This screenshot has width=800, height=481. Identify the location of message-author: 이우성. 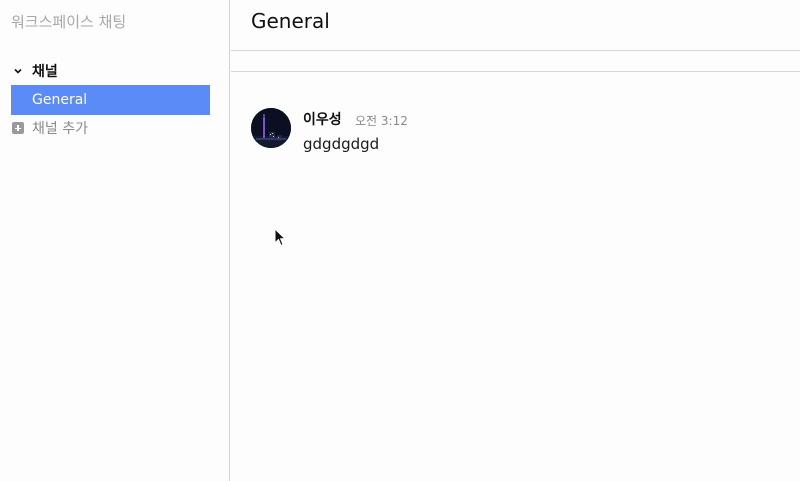
(322, 120).